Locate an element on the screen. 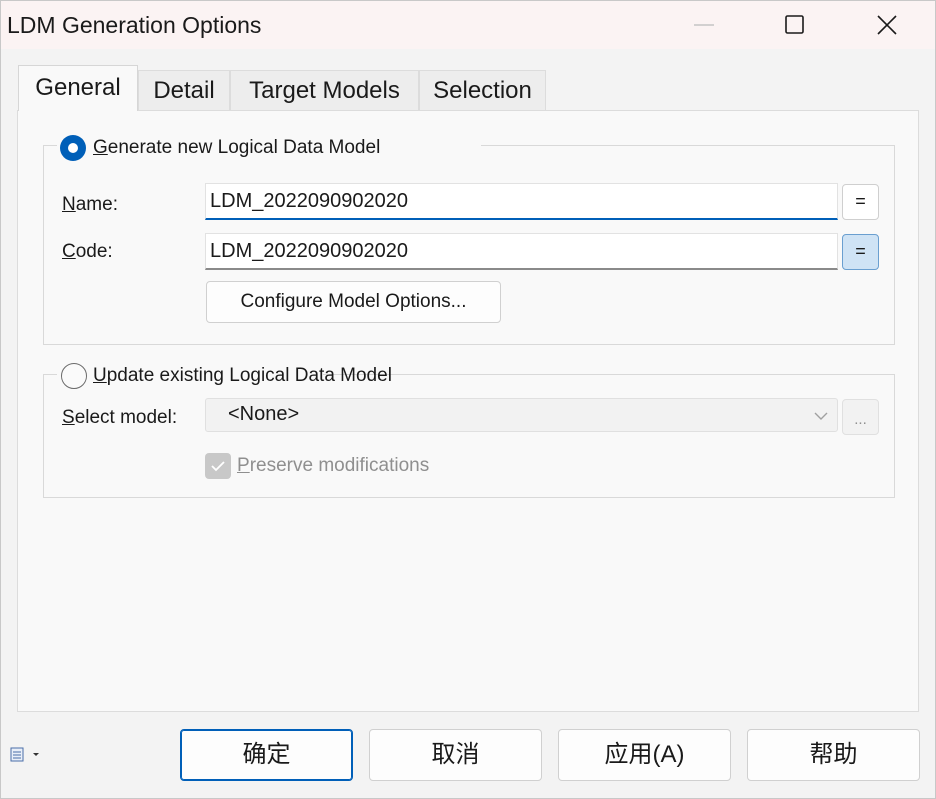 Image resolution: width=936 pixels, height=799 pixels. mnemonic-letter: C is located at coordinates (69, 251).